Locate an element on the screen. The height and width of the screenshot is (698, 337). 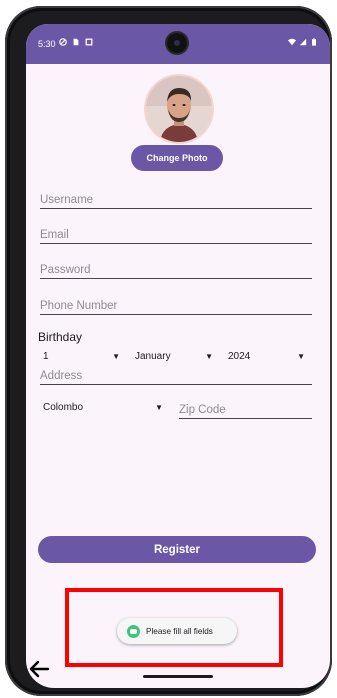
navigation-bar is located at coordinates (178, 673).